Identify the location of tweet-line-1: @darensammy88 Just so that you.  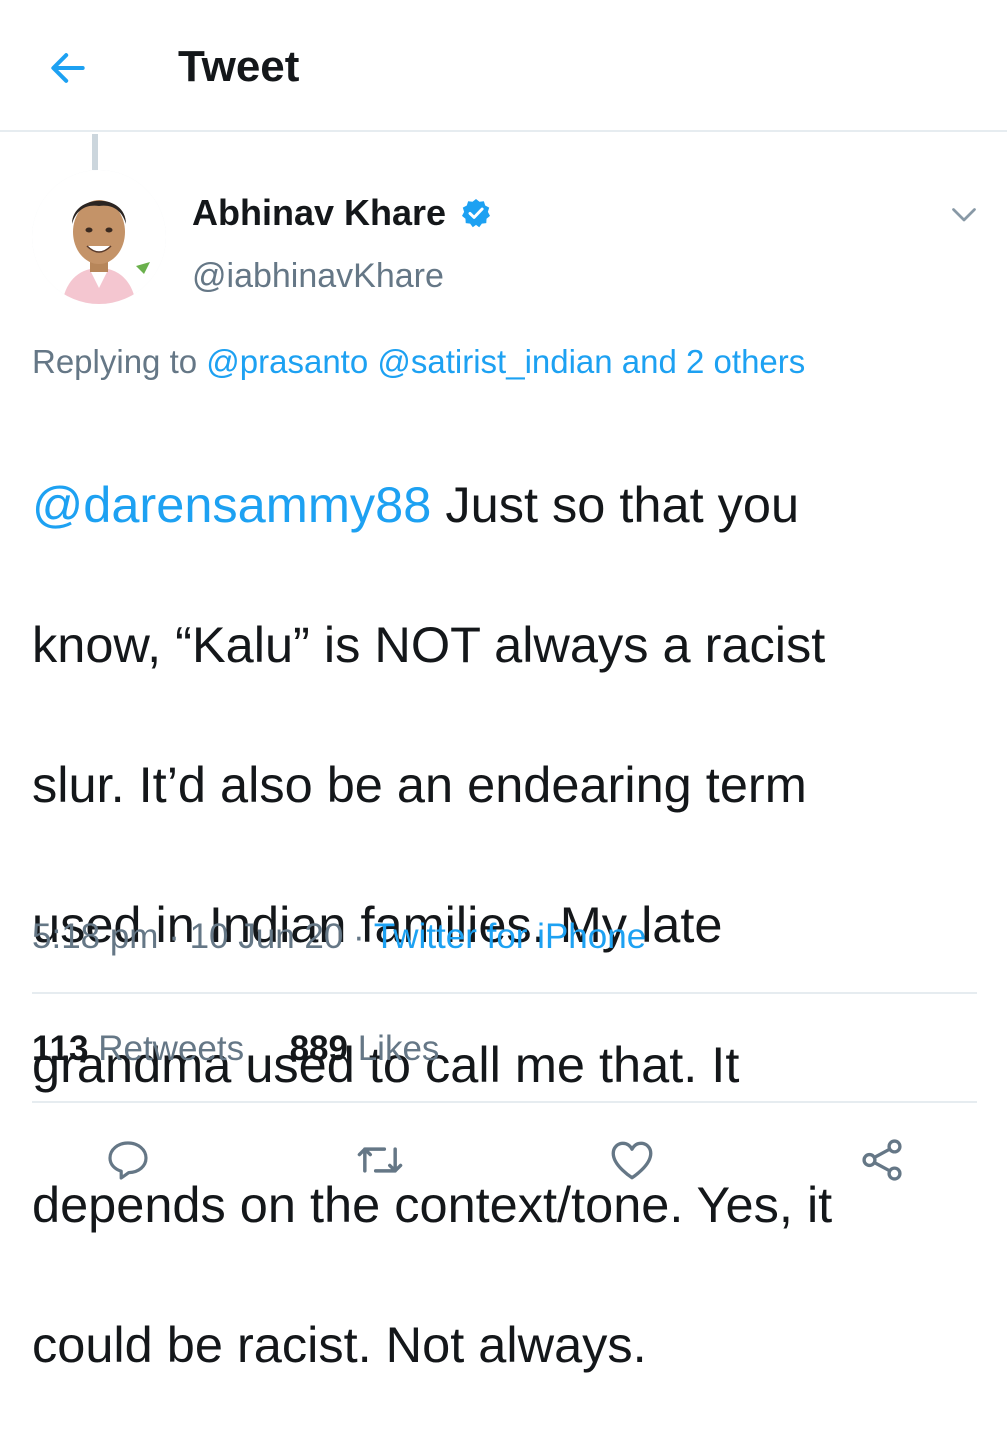
(507, 505).